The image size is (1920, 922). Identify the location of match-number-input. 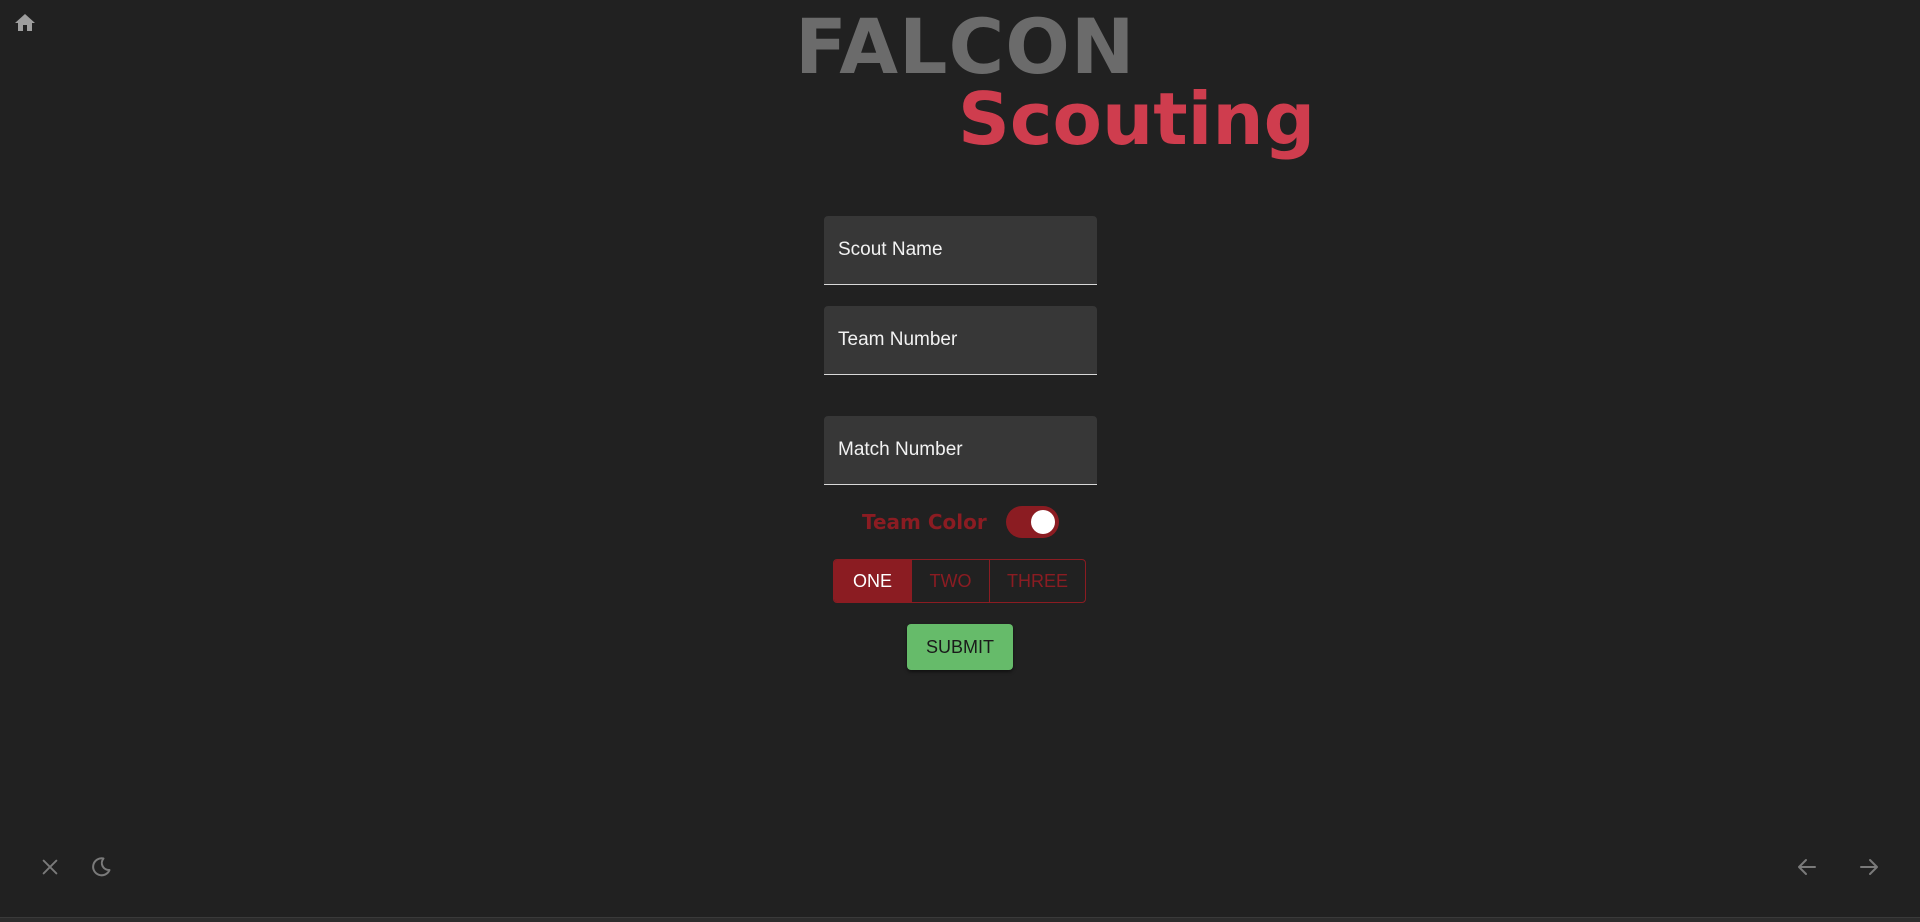
(960, 450).